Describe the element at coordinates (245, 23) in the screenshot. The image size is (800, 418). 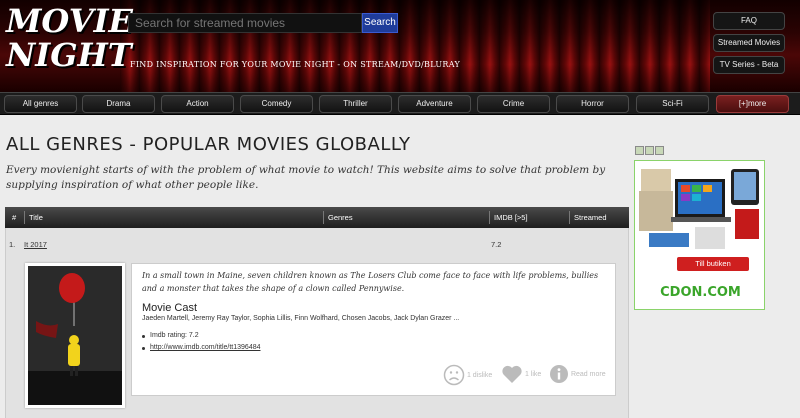
I see `search-input` at that location.